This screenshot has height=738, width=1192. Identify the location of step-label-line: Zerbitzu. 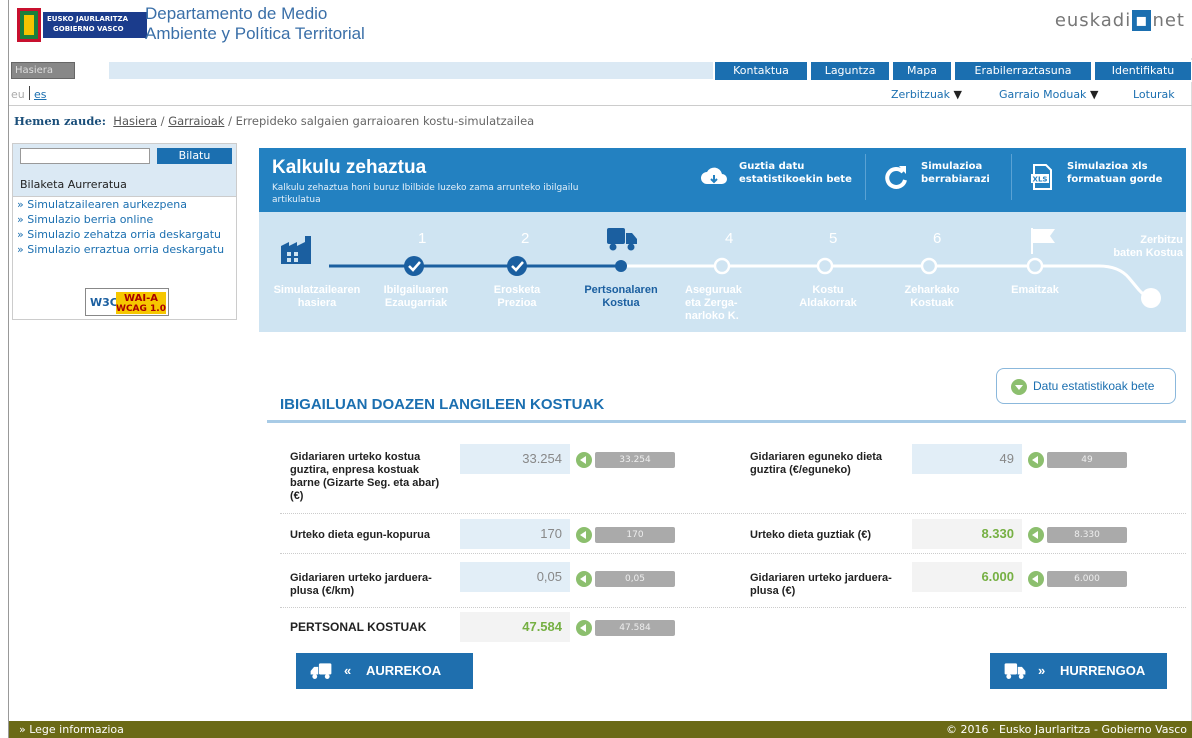
(1161, 240).